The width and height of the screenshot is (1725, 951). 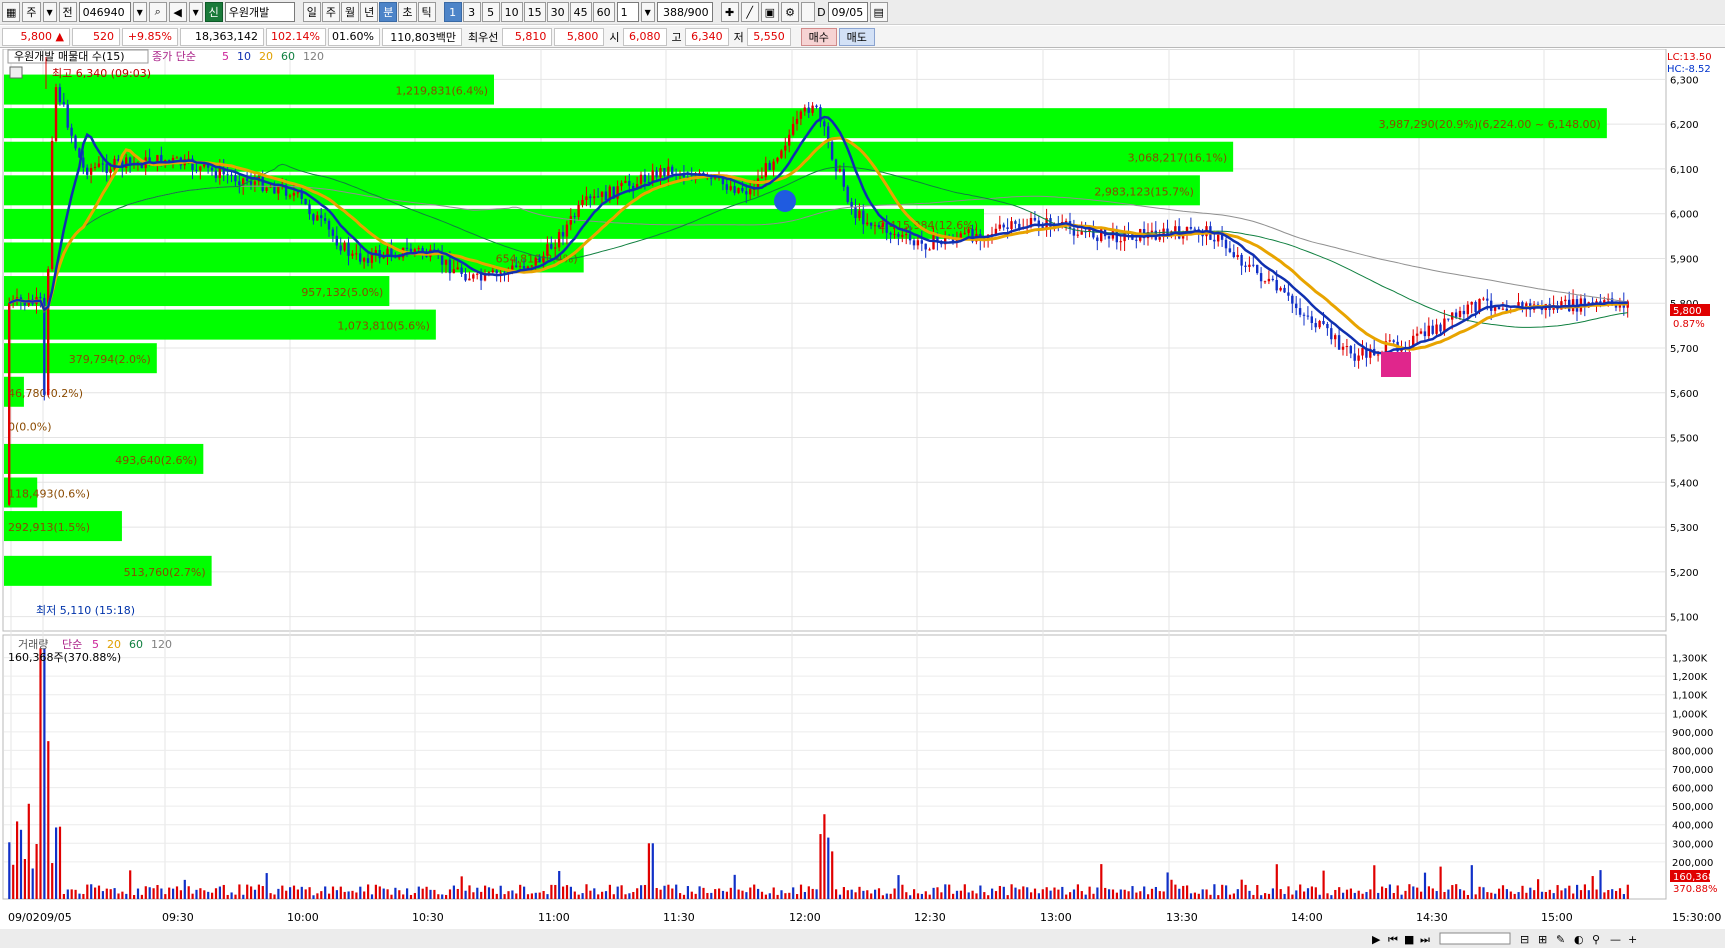 What do you see at coordinates (603, 12) in the screenshot?
I see `tab-interval-7: 60` at bounding box center [603, 12].